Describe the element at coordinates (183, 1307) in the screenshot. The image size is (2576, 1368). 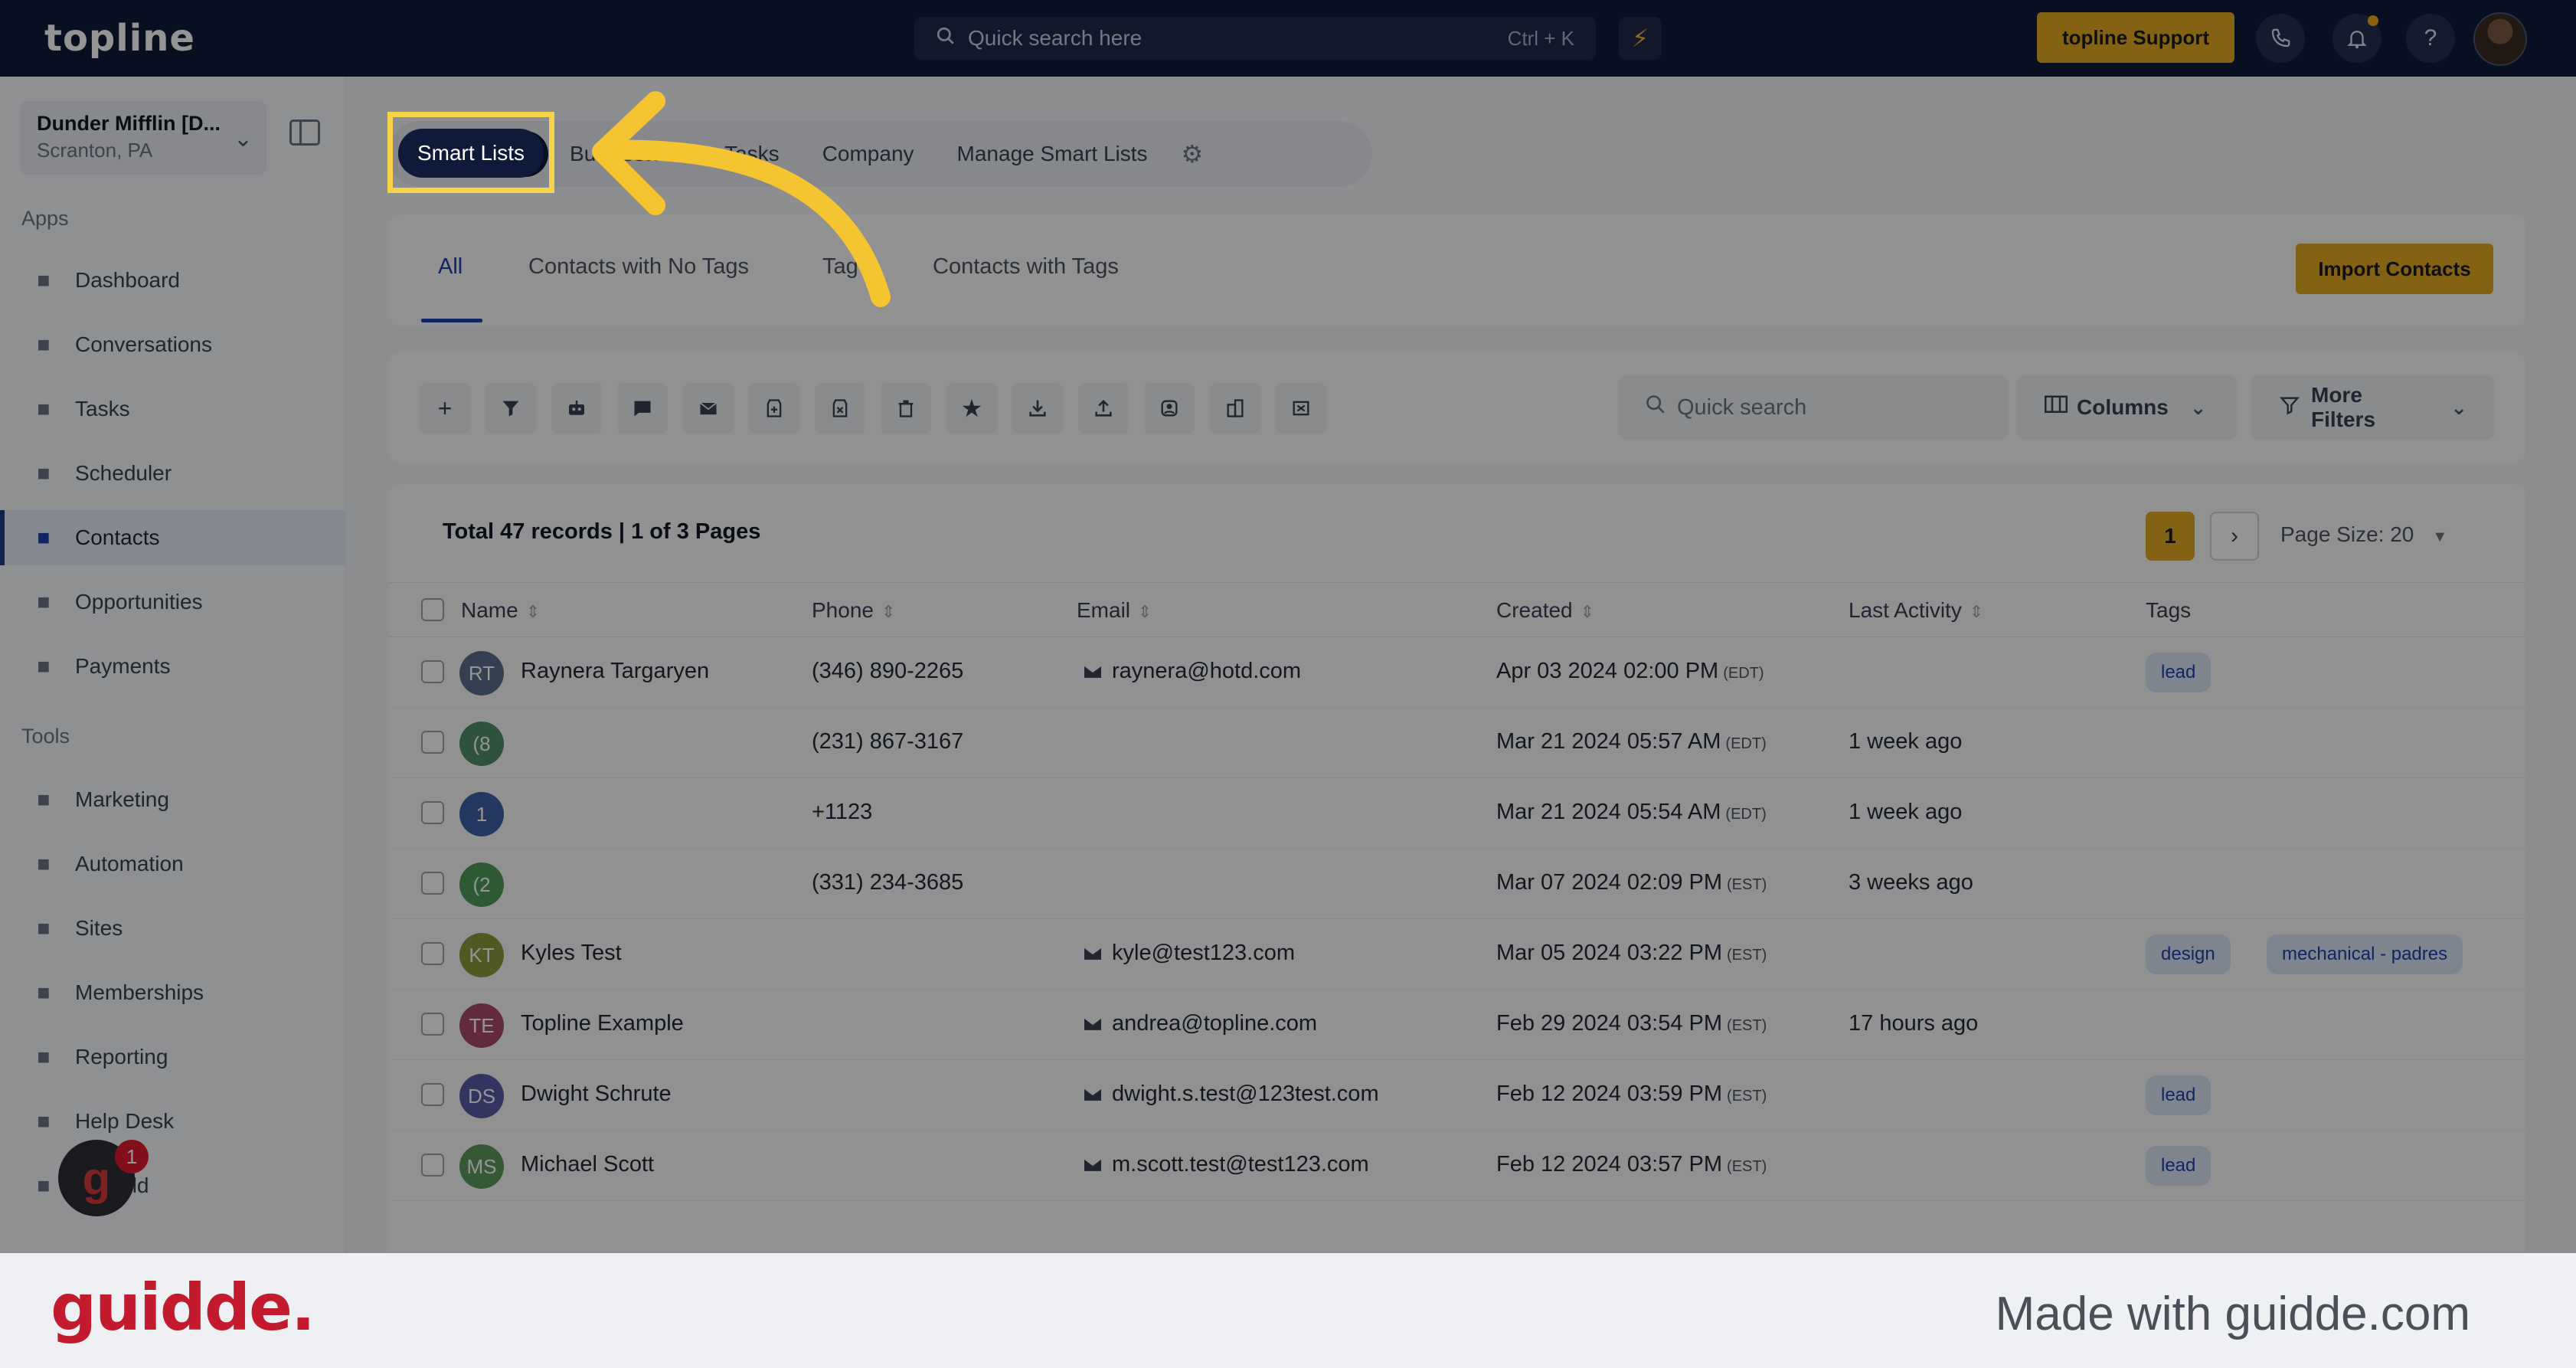
I see `guidde-logo: guidde.` at that location.